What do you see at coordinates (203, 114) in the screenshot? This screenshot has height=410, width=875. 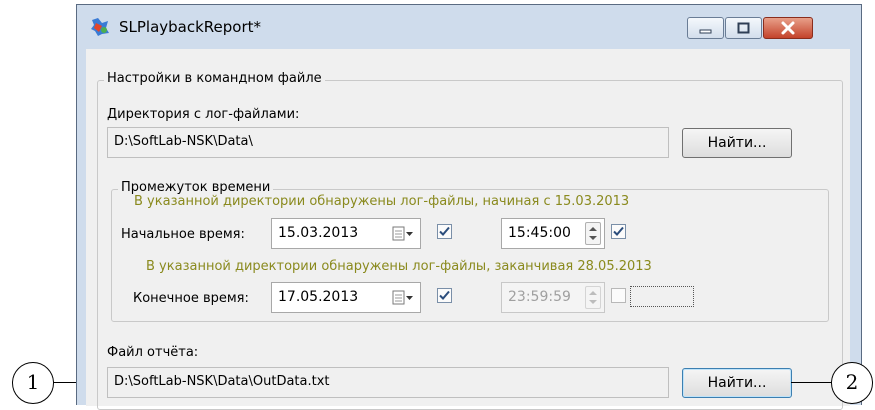 I see `log-dir-label: Директория с лог-файлами:` at bounding box center [203, 114].